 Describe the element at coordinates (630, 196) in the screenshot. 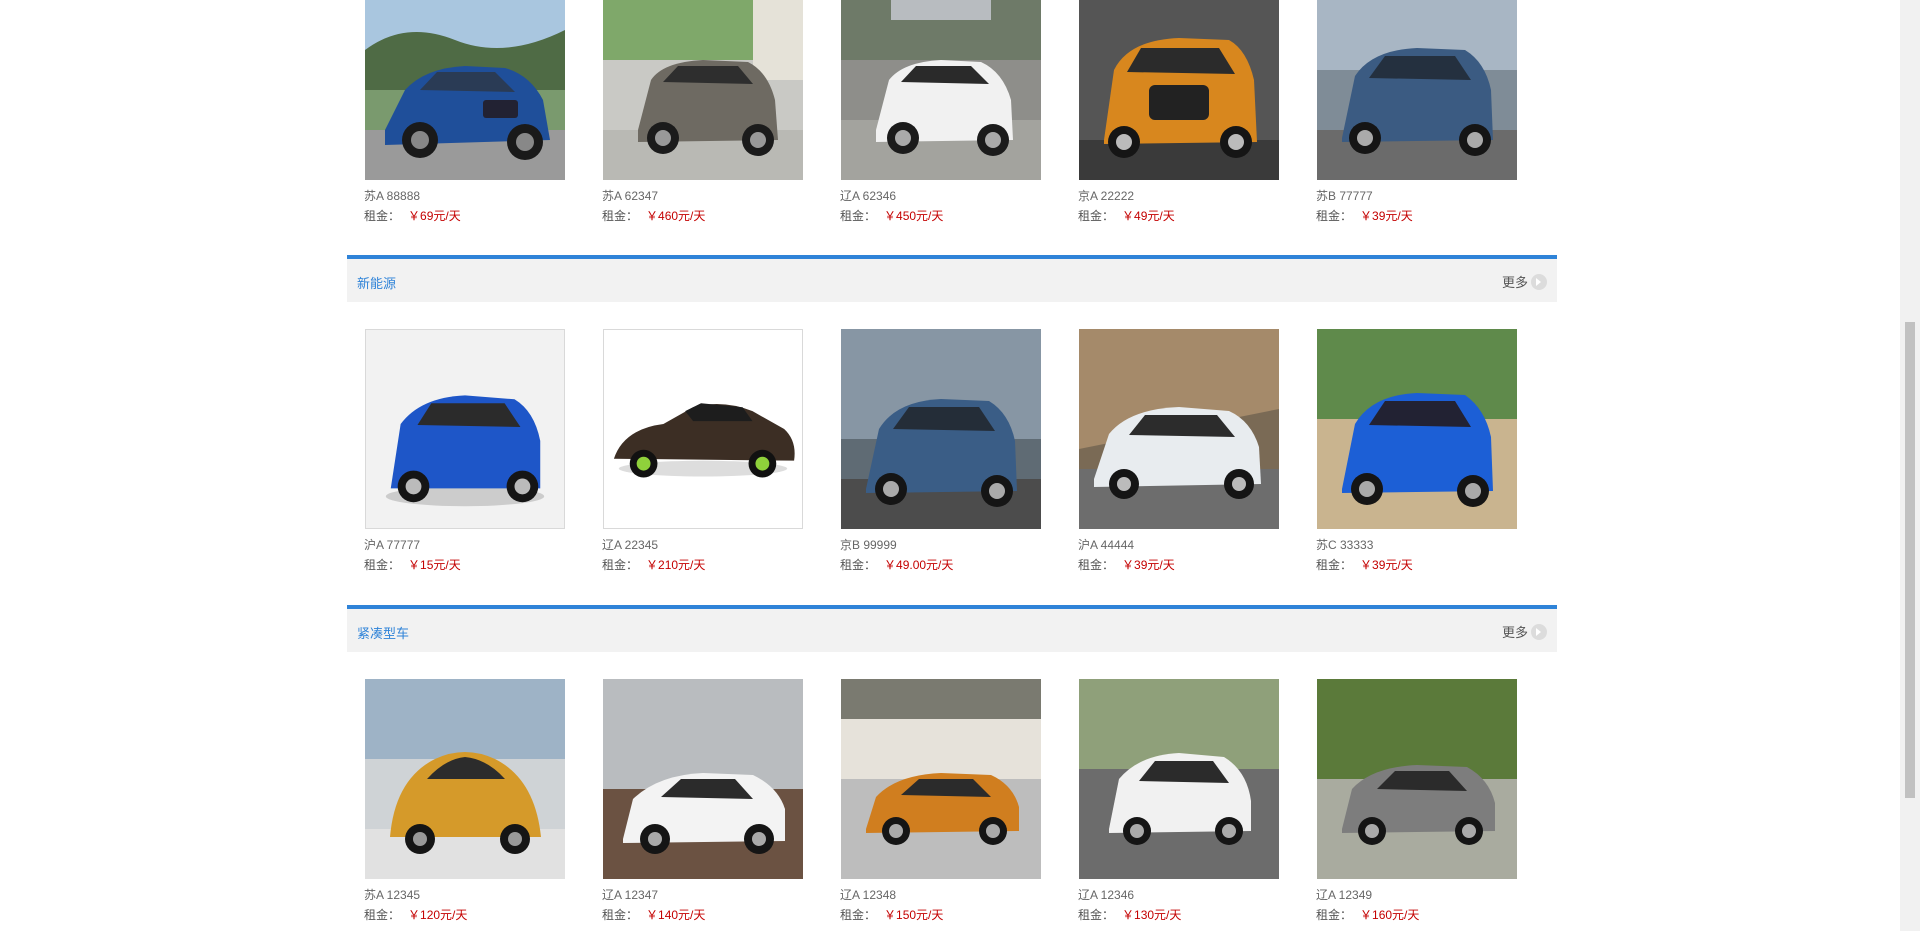

I see `car-plate: 苏A 62347` at that location.